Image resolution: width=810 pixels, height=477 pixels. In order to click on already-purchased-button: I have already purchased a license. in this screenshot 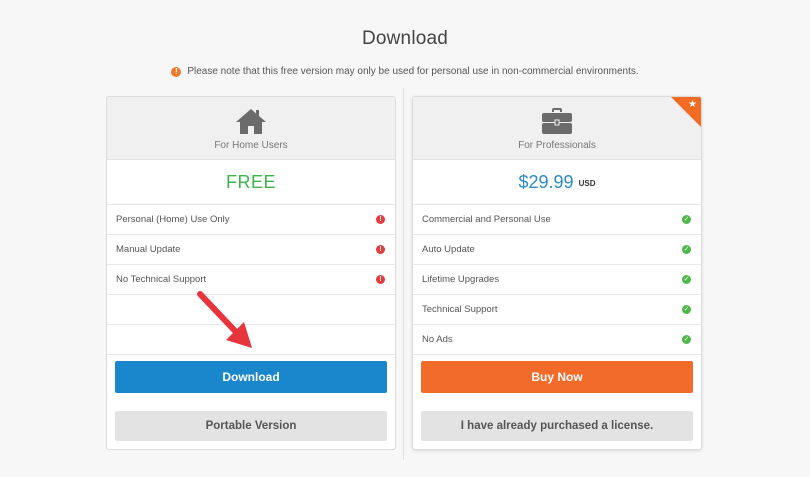, I will do `click(557, 426)`.